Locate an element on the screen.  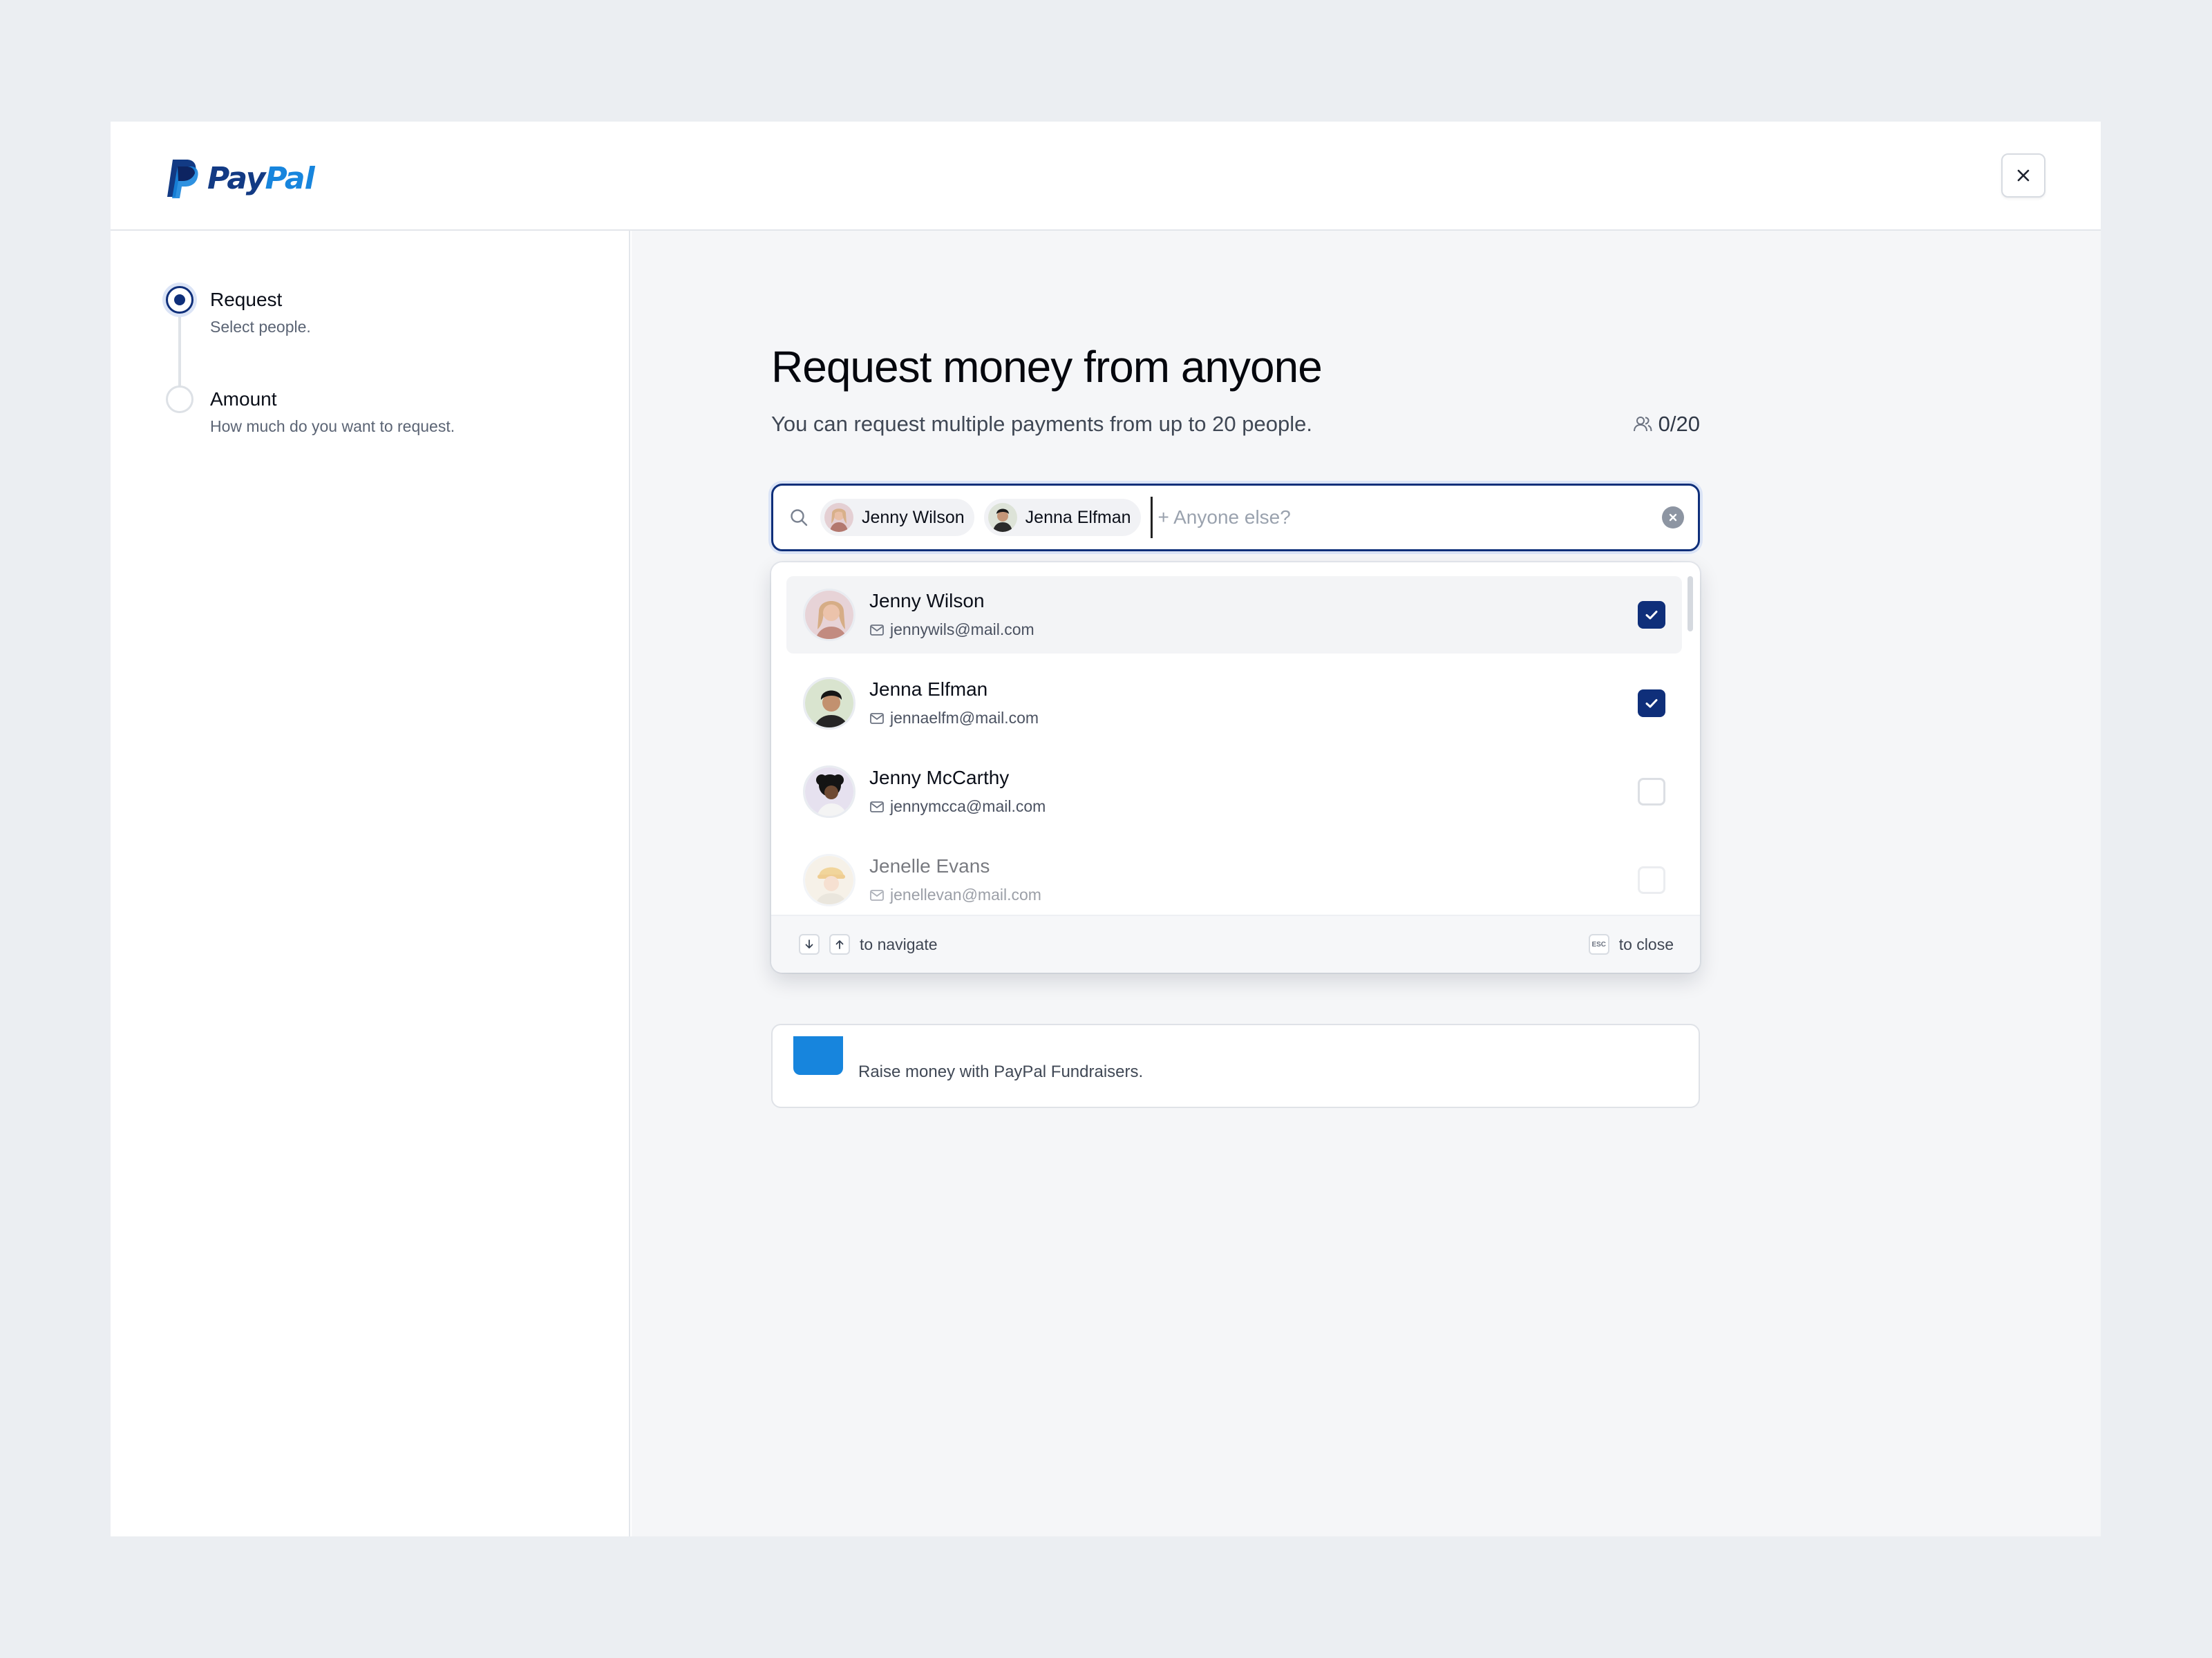
chip-label: Jenny Wilson is located at coordinates (913, 517).